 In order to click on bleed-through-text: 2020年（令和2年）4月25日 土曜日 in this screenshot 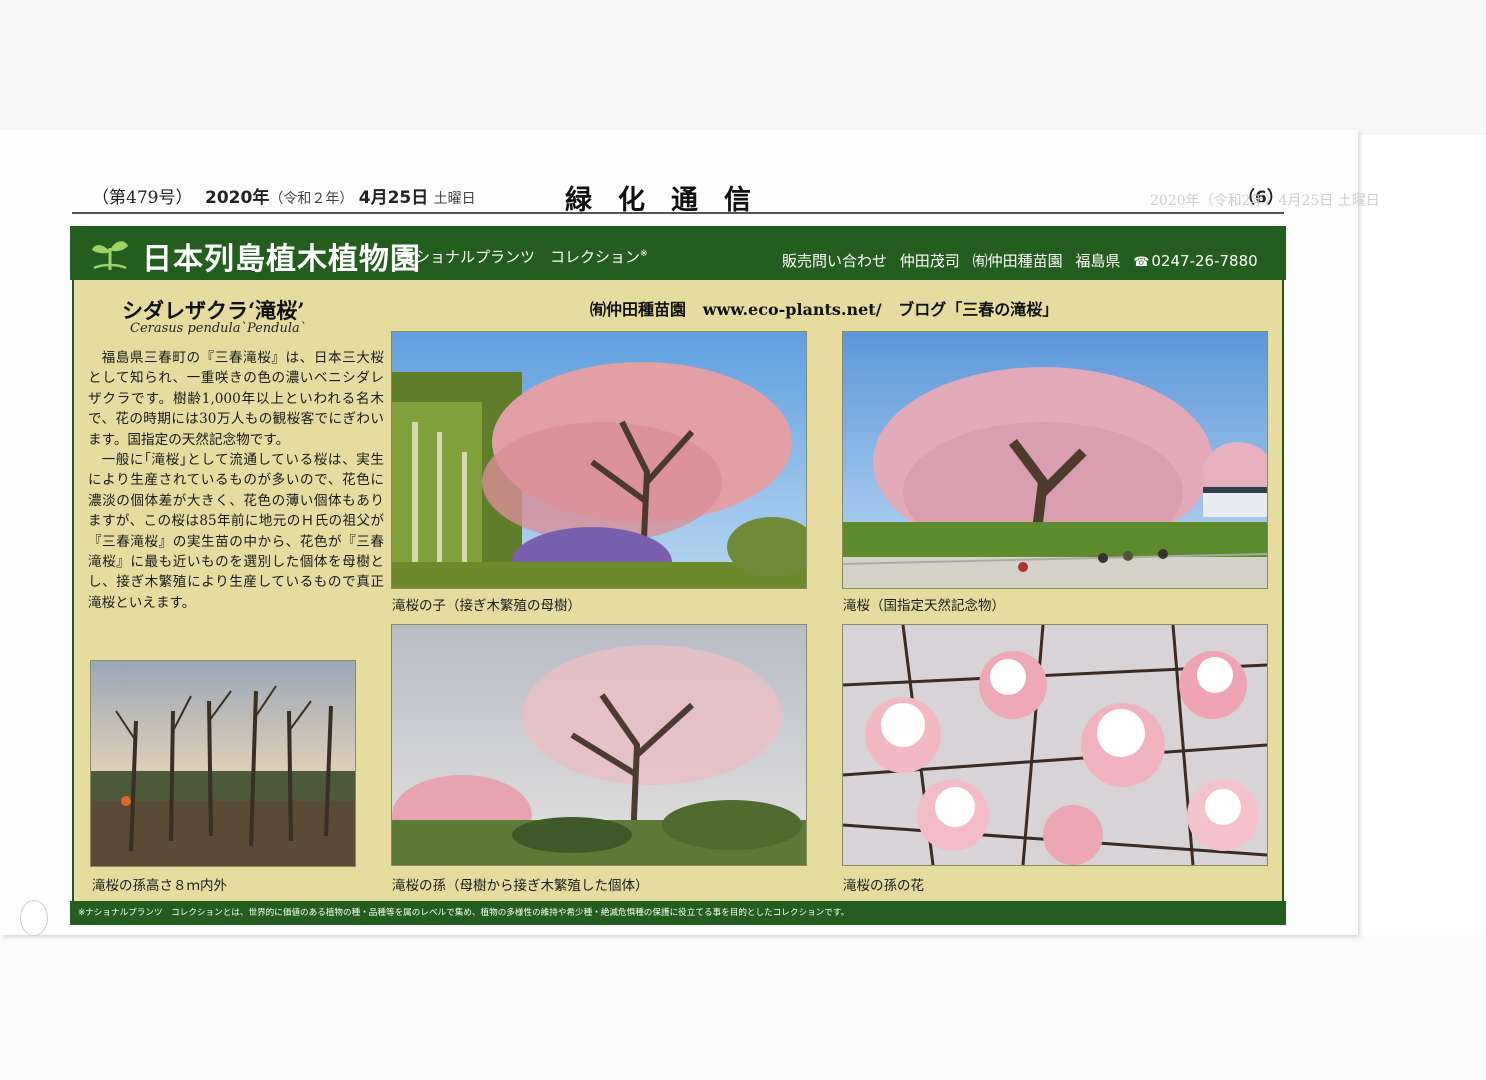, I will do `click(1265, 201)`.